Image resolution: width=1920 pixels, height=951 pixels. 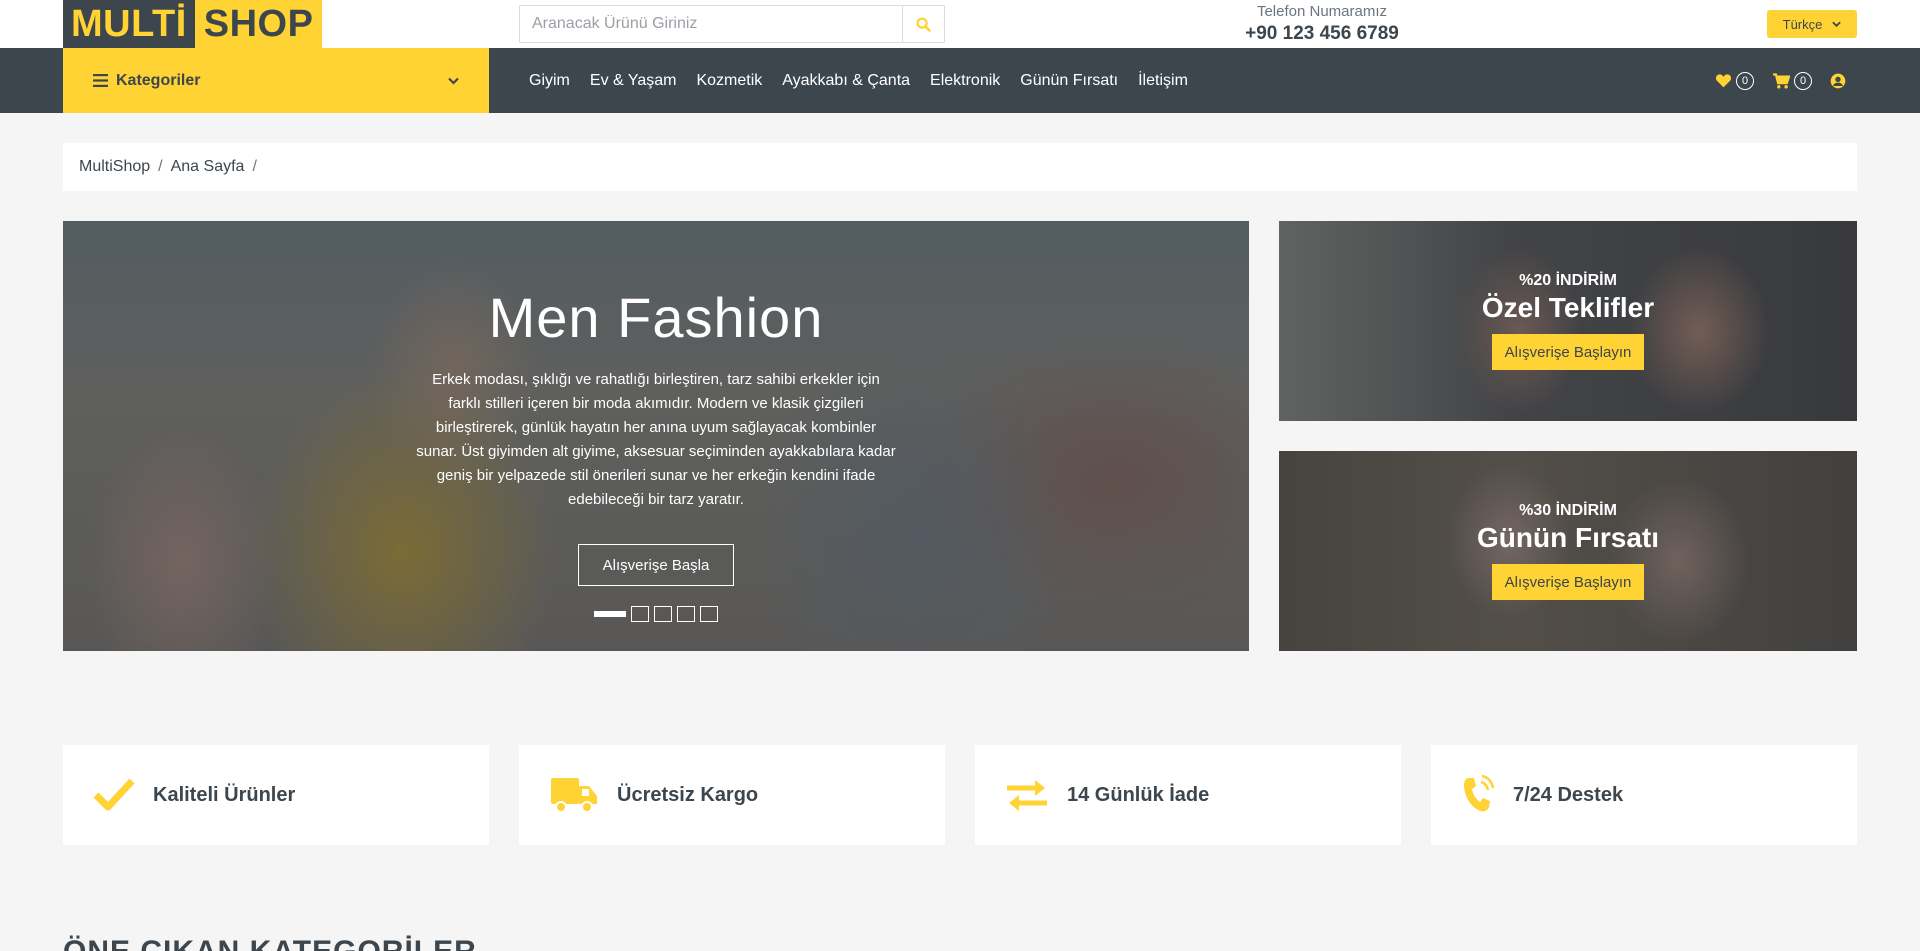 I want to click on wishlist-count: 0, so click(x=1745, y=80).